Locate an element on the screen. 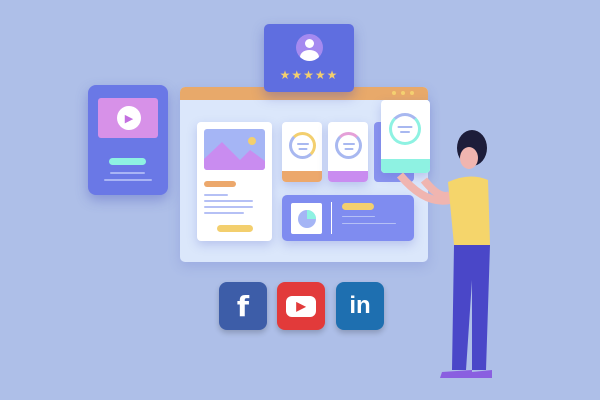  article-card is located at coordinates (234, 181).